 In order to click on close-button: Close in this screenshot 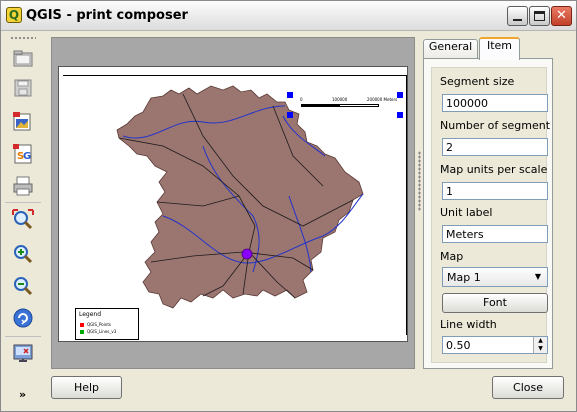, I will do `click(528, 387)`.